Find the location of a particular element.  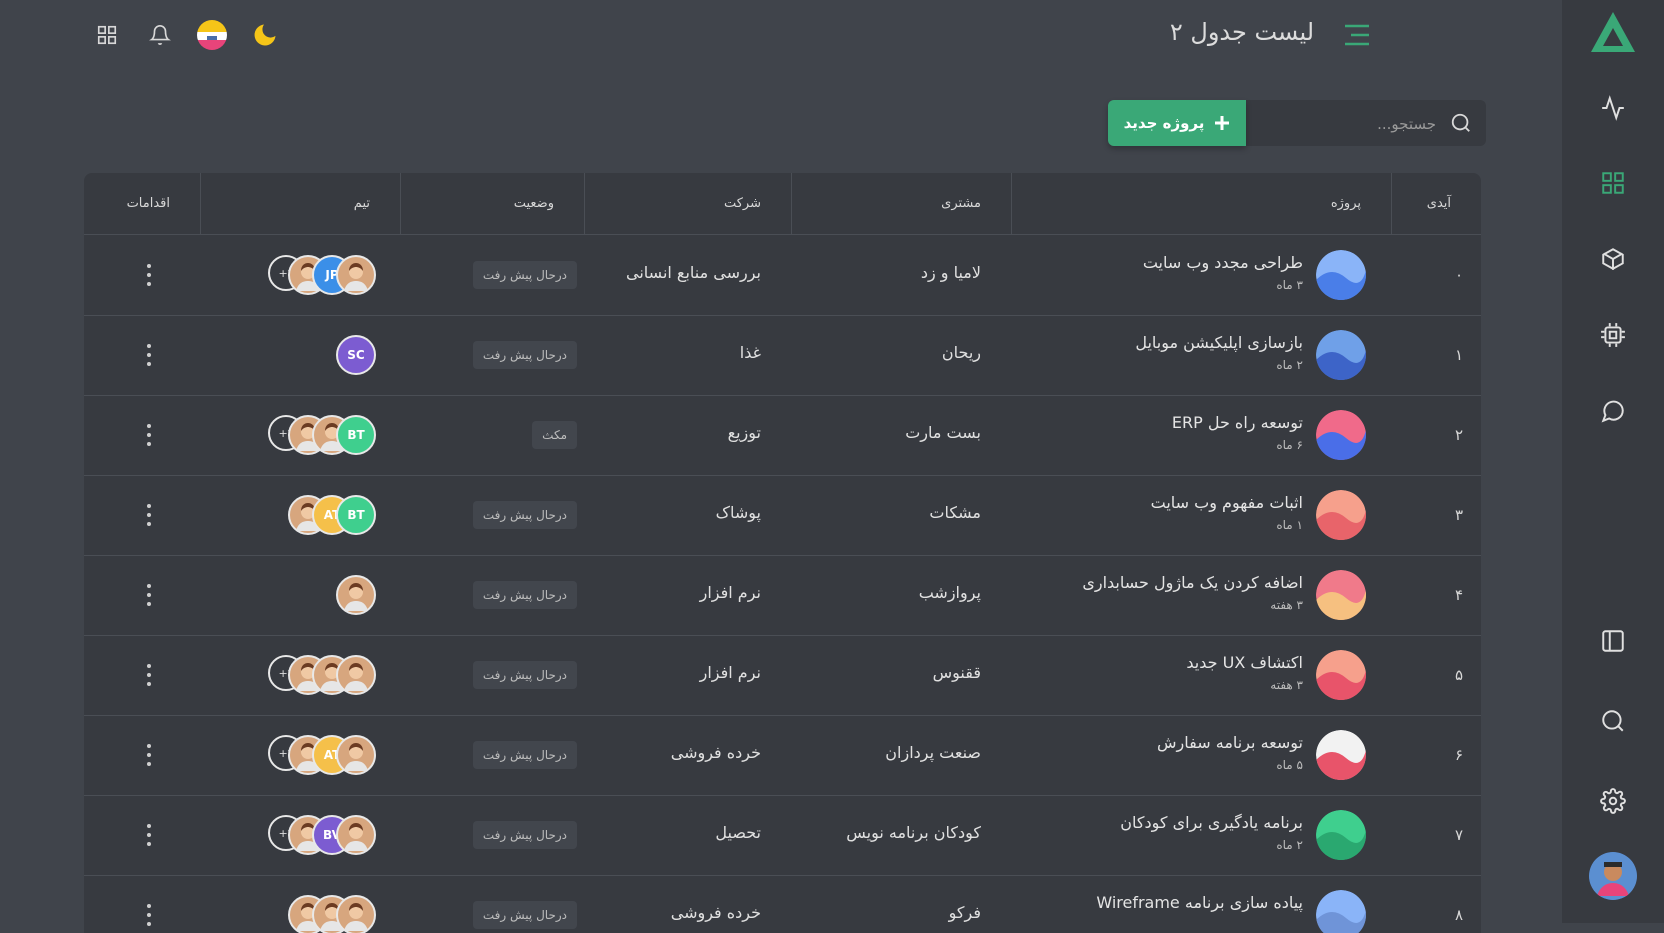

column-header-status: وضعیت is located at coordinates (492, 203).